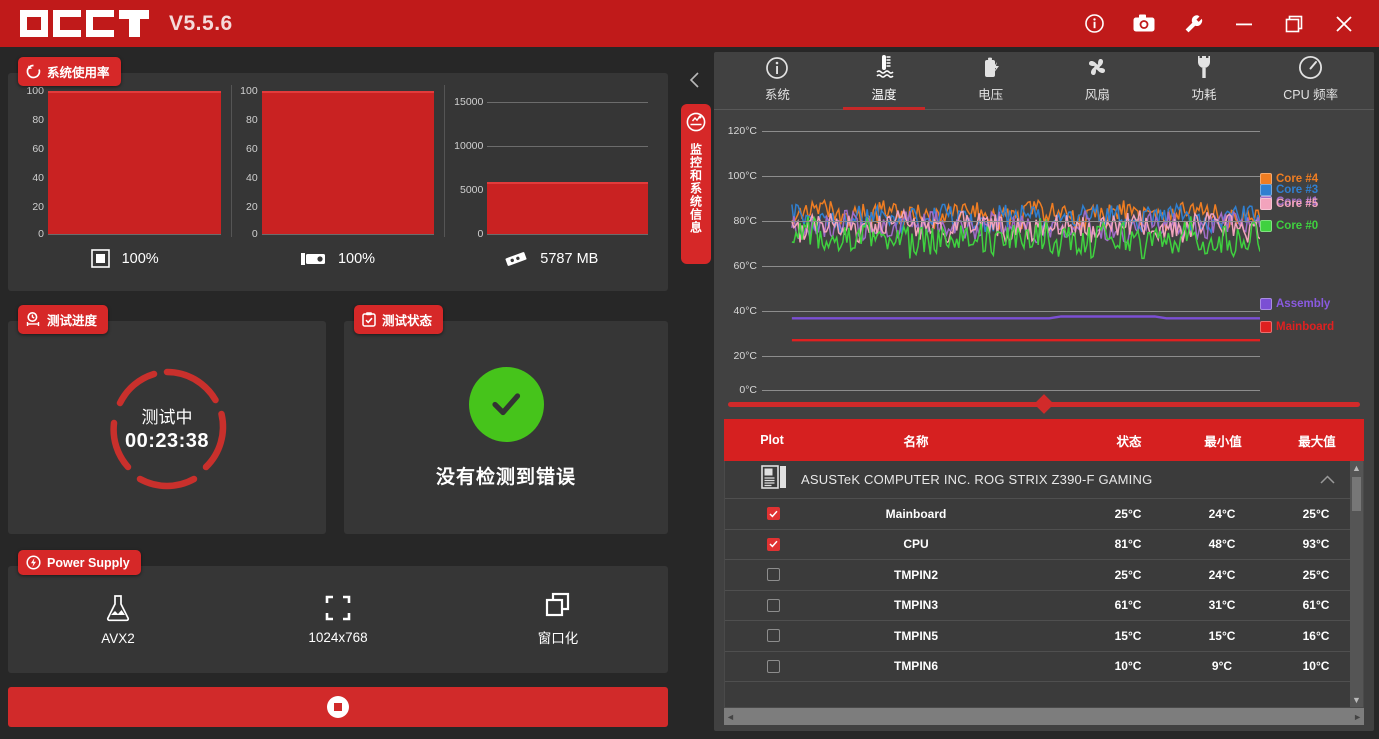 The image size is (1379, 739). I want to click on gpu-usage-value: 100%, so click(356, 258).